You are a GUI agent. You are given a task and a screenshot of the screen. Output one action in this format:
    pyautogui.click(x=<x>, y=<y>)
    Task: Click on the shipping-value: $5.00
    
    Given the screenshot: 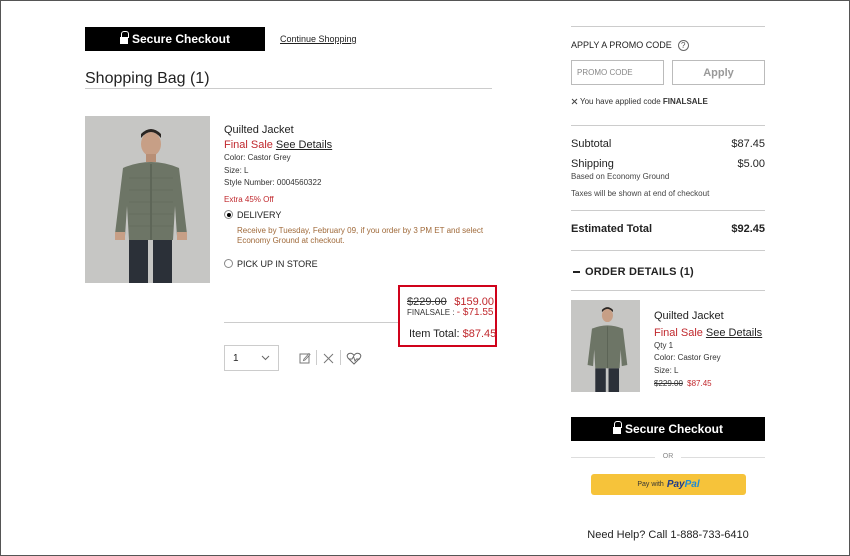 What is the action you would take?
    pyautogui.click(x=751, y=164)
    